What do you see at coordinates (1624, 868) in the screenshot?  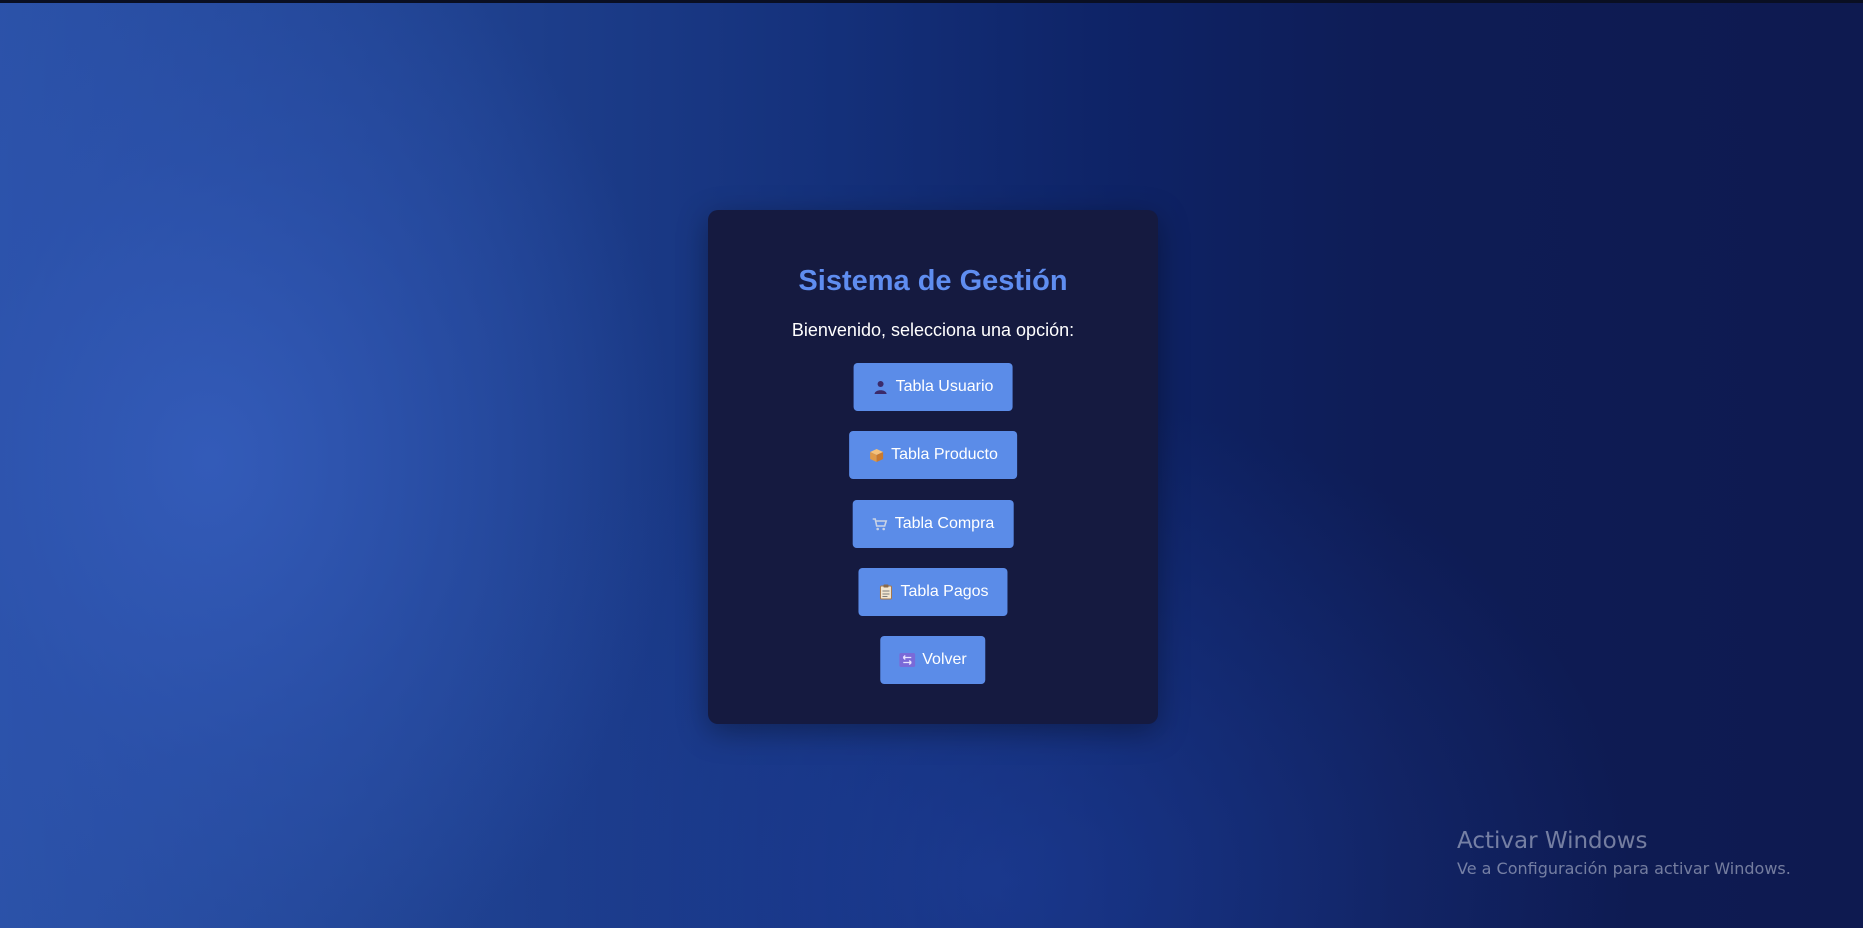 I see `watermark-subtitle: Ve a Configuración para activar Windows.` at bounding box center [1624, 868].